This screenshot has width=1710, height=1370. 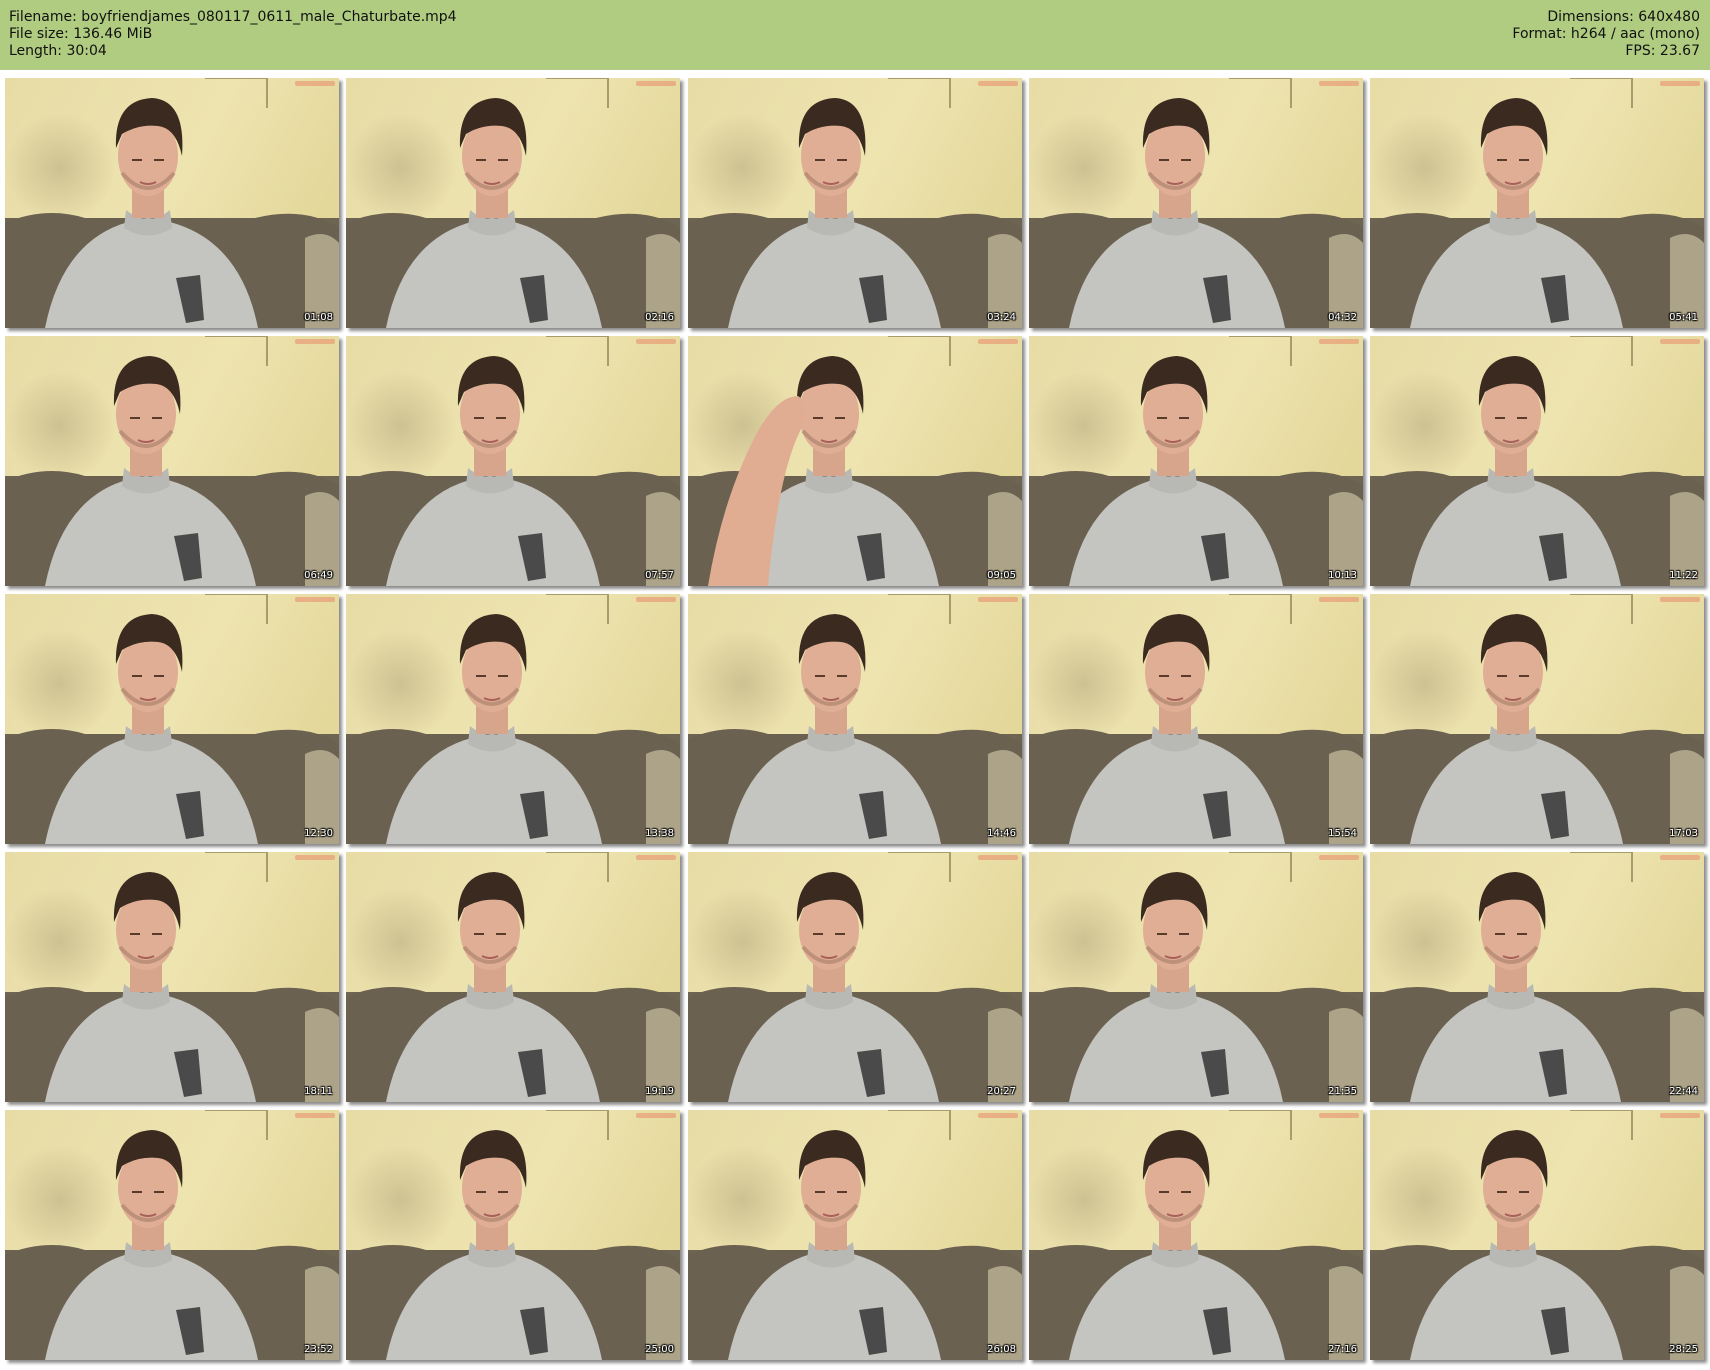 I want to click on thumbnail-timestamp: 03:24, so click(x=1001, y=317).